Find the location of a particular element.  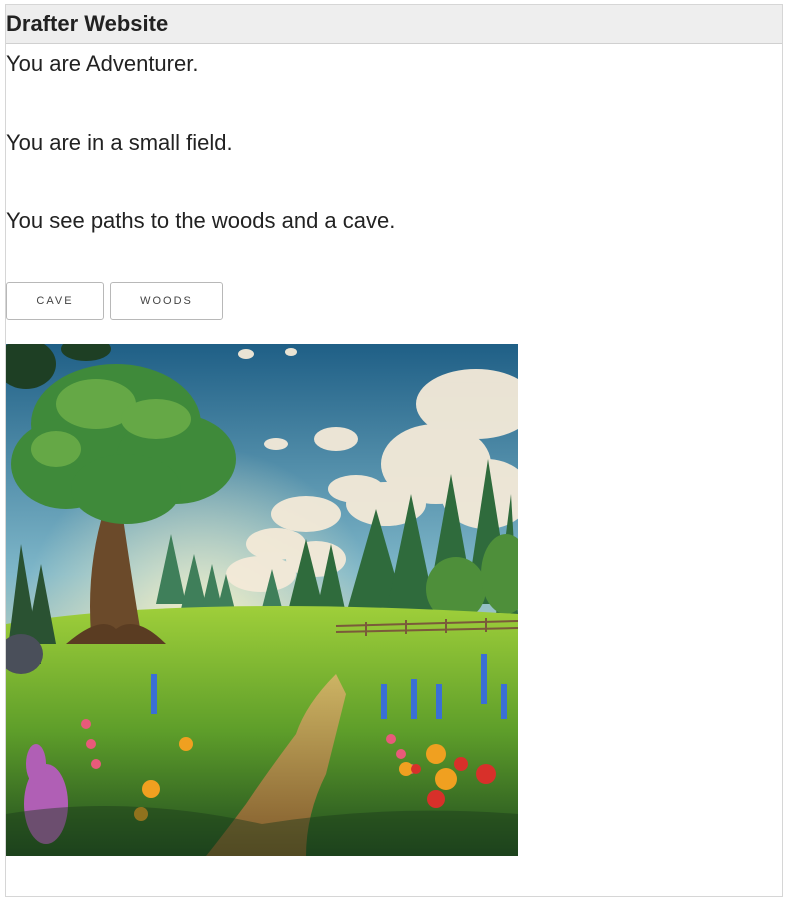

site-title: Drafter Website is located at coordinates (87, 23).